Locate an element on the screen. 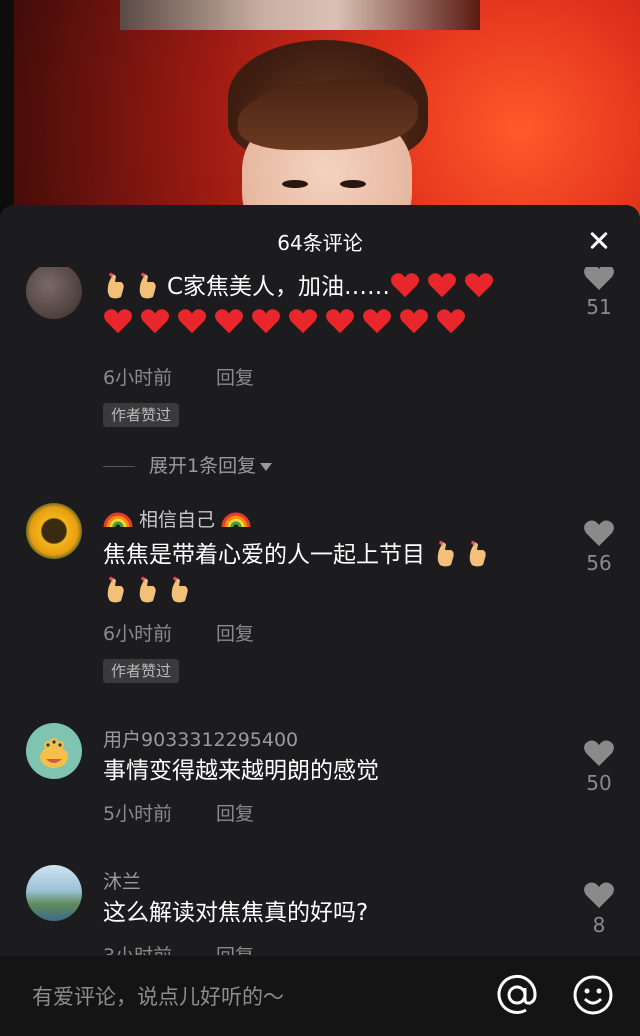 Image resolution: width=640 pixels, height=1036 pixels. divider is located at coordinates (119, 466).